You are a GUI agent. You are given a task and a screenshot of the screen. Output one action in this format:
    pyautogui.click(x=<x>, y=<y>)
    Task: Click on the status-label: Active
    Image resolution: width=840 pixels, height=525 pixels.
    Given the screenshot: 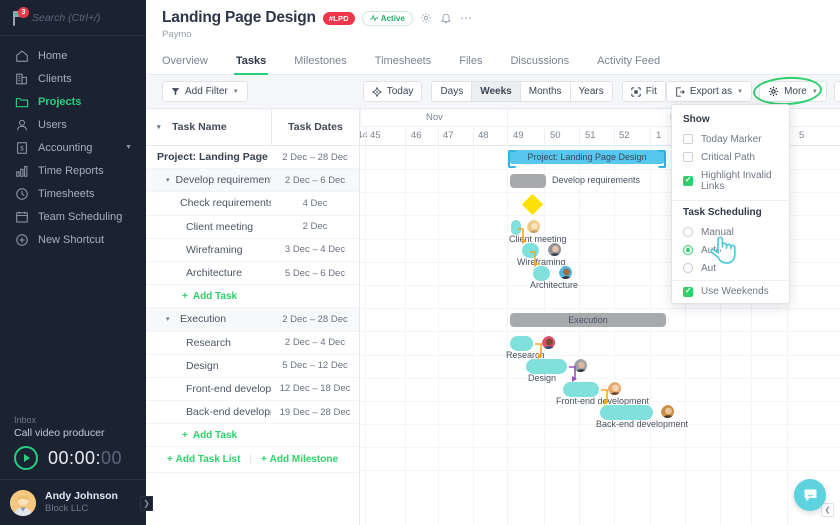 What is the action you would take?
    pyautogui.click(x=392, y=18)
    